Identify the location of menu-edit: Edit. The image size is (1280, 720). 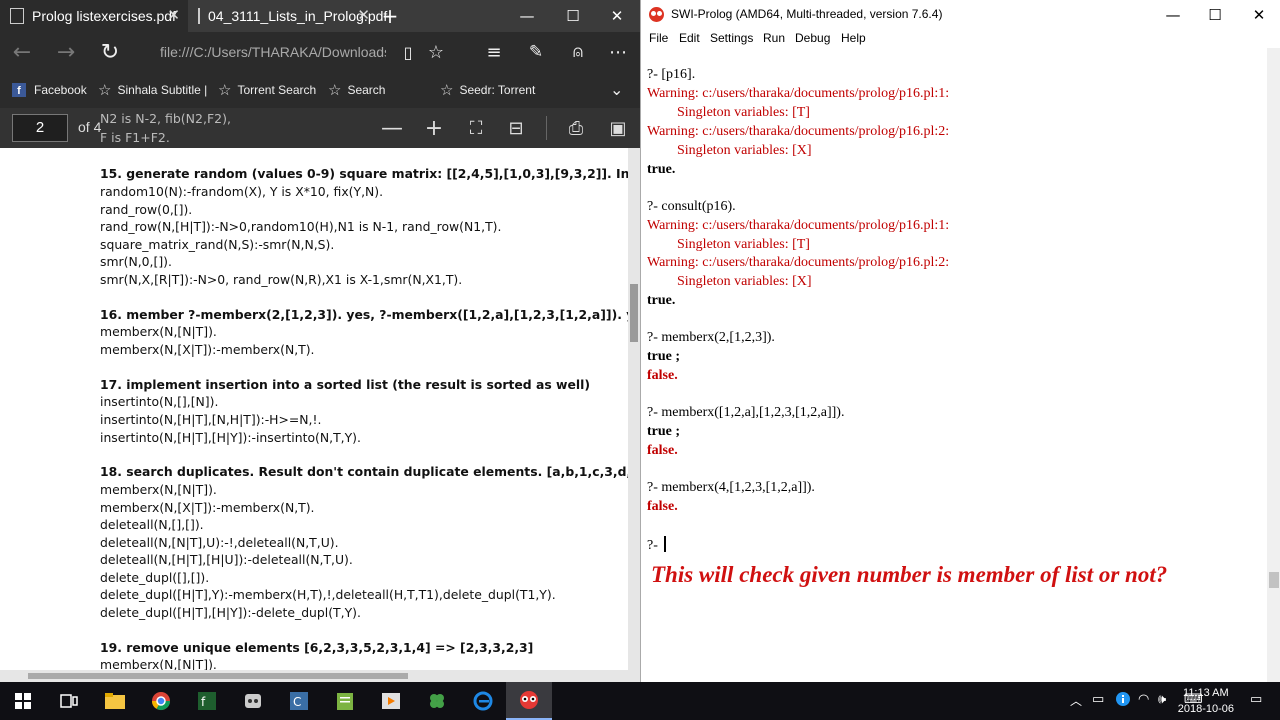
(689, 38).